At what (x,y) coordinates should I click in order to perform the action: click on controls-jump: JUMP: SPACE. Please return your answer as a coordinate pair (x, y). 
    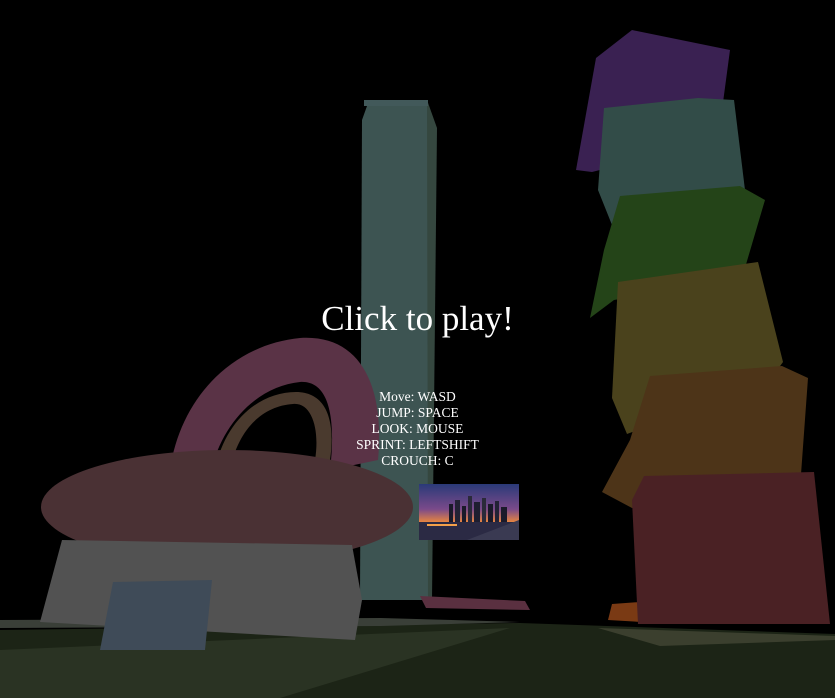
    Looking at the image, I should click on (417, 412).